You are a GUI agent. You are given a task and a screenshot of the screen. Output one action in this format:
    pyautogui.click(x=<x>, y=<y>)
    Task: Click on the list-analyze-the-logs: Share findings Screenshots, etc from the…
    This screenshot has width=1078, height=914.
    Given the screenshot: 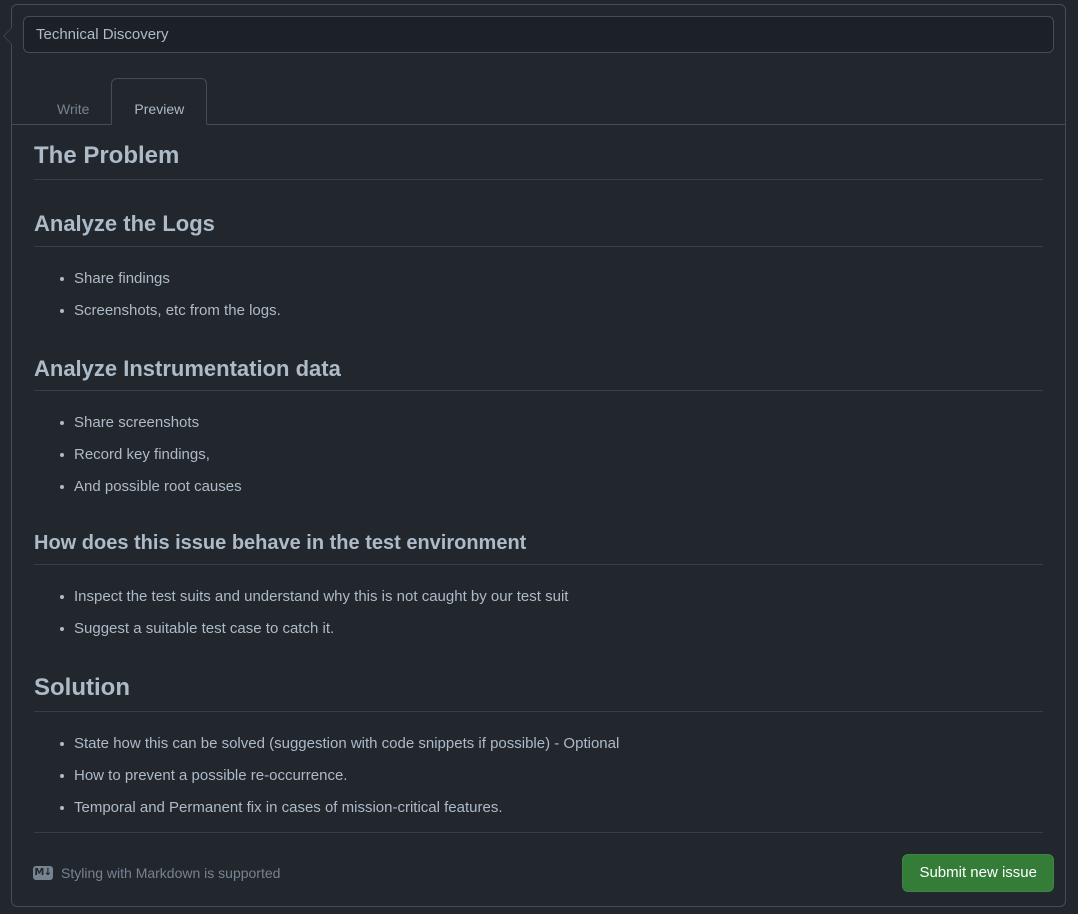 What is the action you would take?
    pyautogui.click(x=538, y=295)
    